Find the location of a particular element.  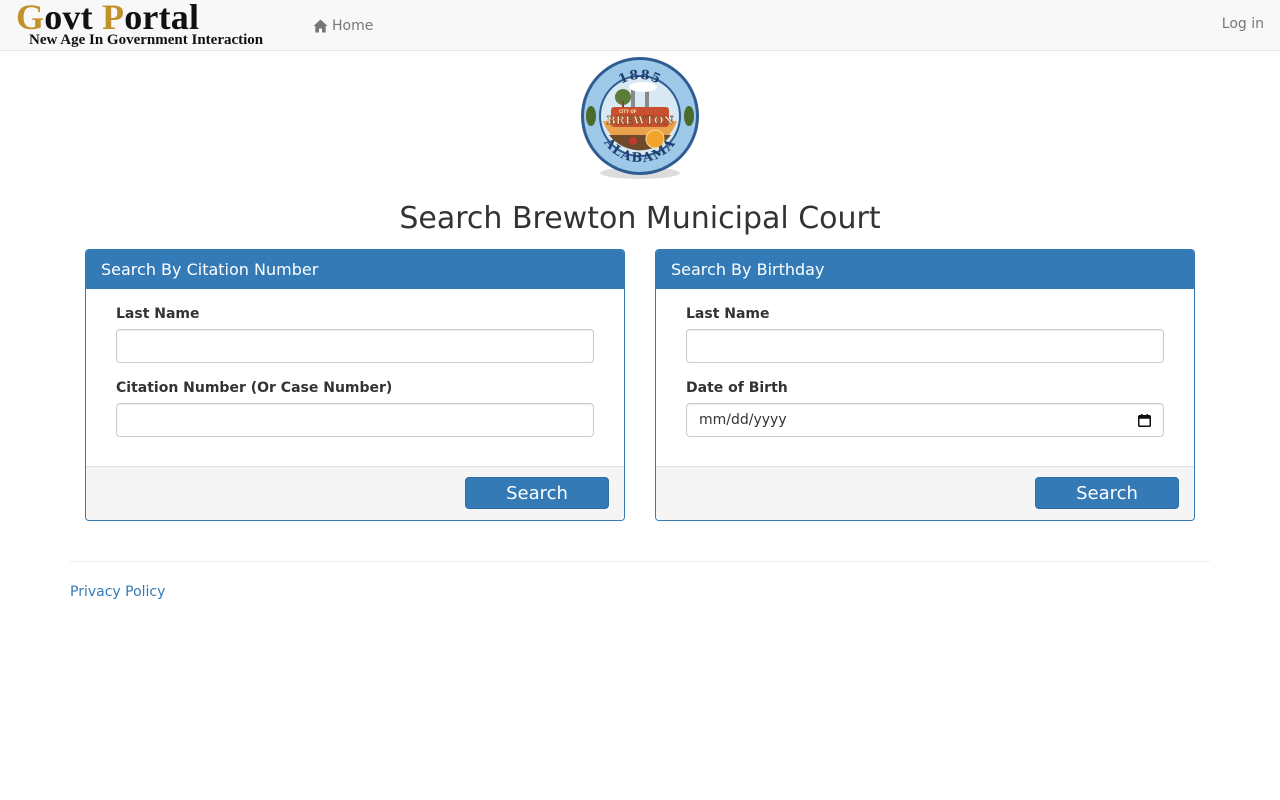

birthday-panel-footer: Search is located at coordinates (925, 493).